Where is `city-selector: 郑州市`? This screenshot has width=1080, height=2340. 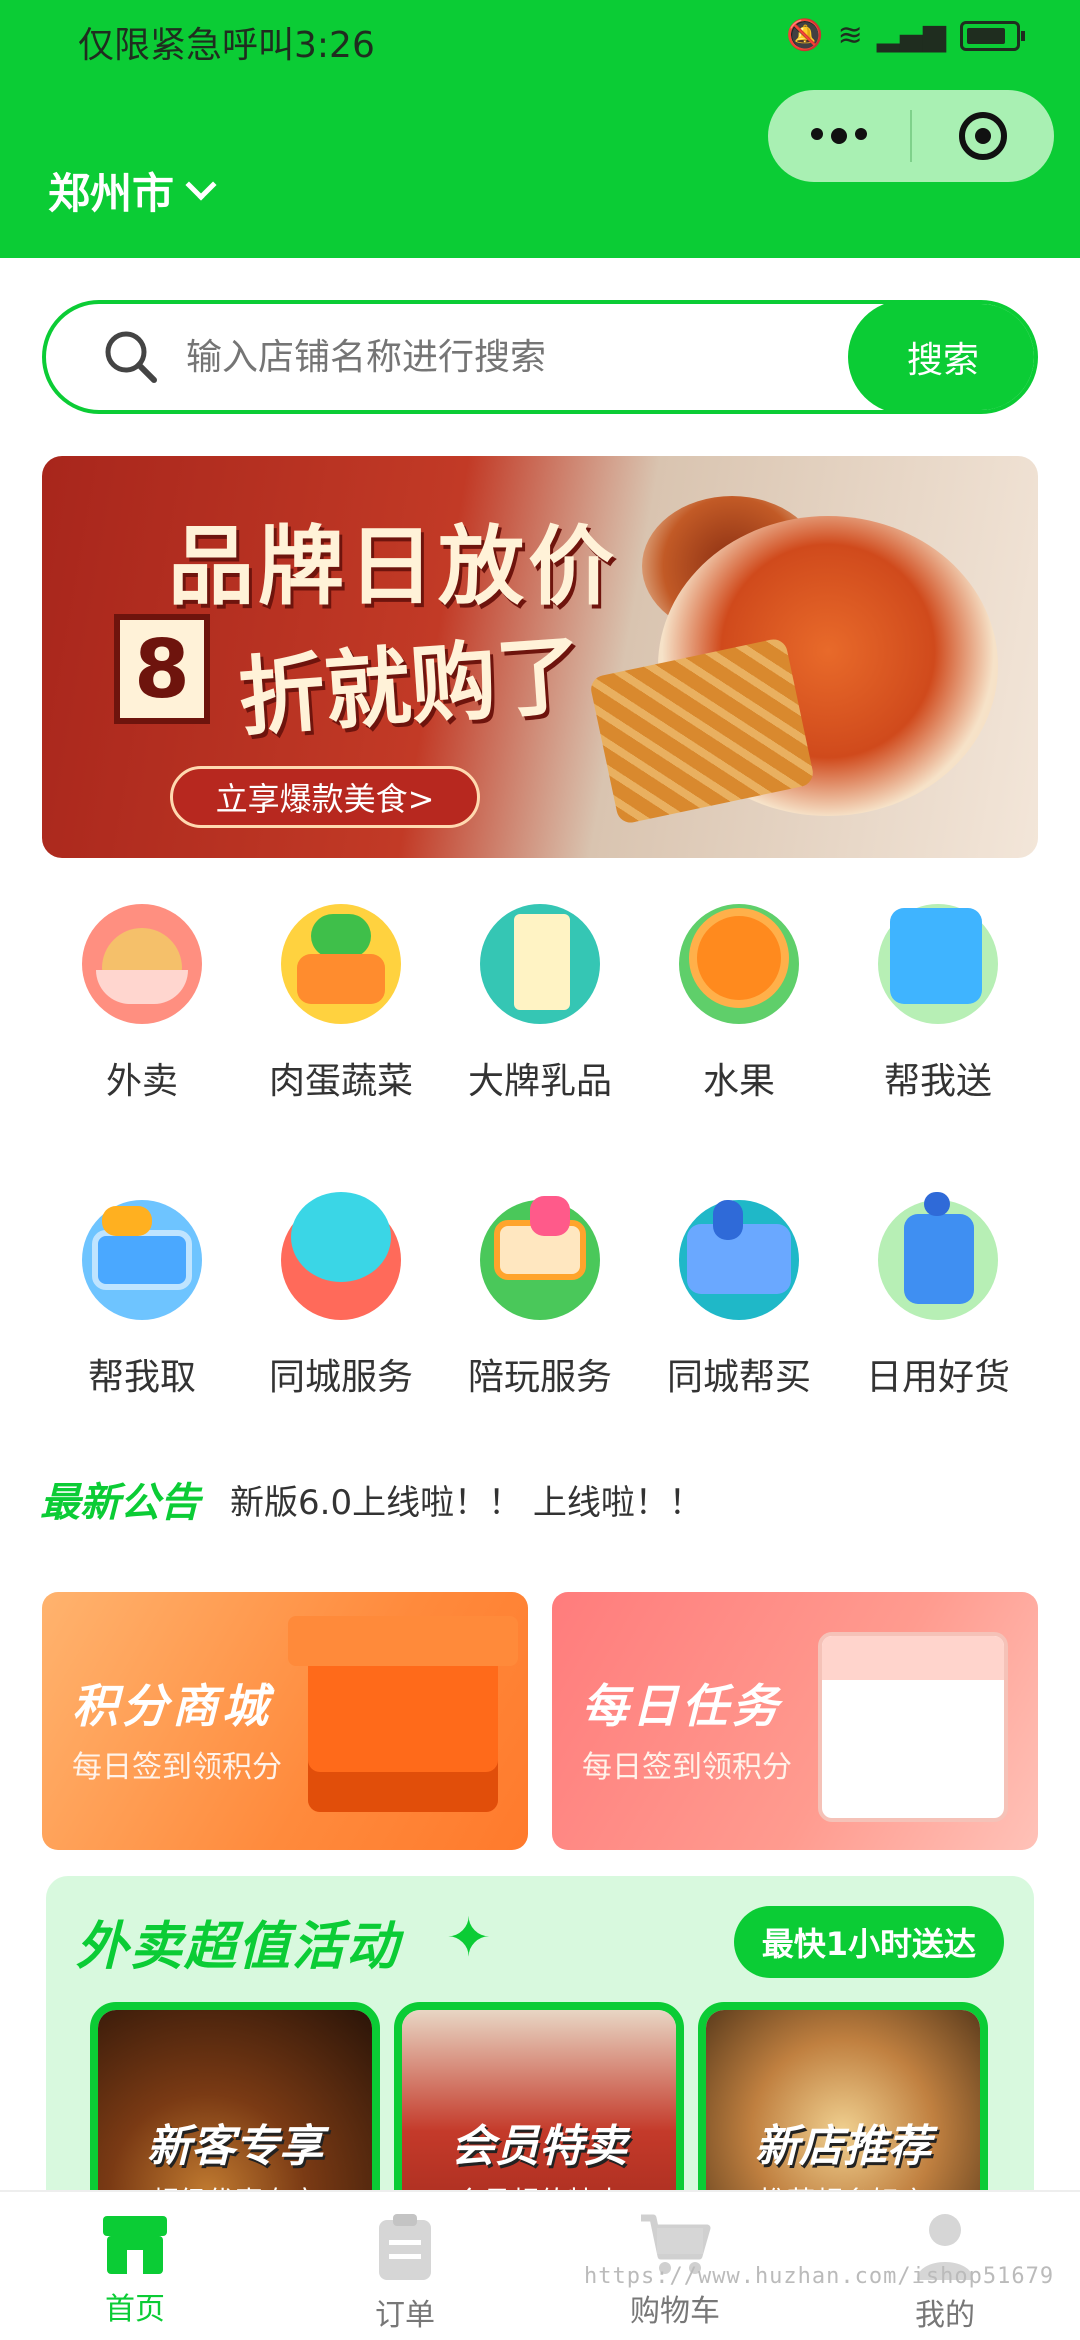 city-selector: 郑州市 is located at coordinates (132, 190).